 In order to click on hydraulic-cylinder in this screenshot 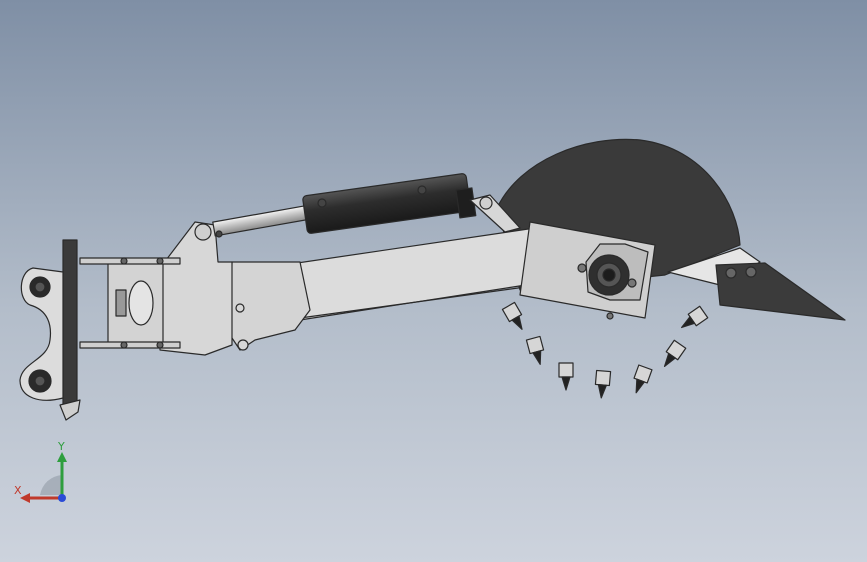, I will do `click(357, 207)`.